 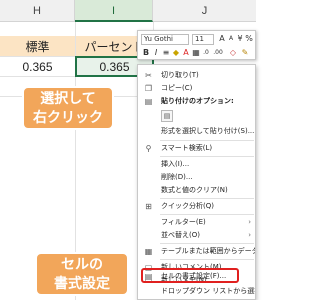 I want to click on menu-item-label: スマート検索(L), so click(x=187, y=148).